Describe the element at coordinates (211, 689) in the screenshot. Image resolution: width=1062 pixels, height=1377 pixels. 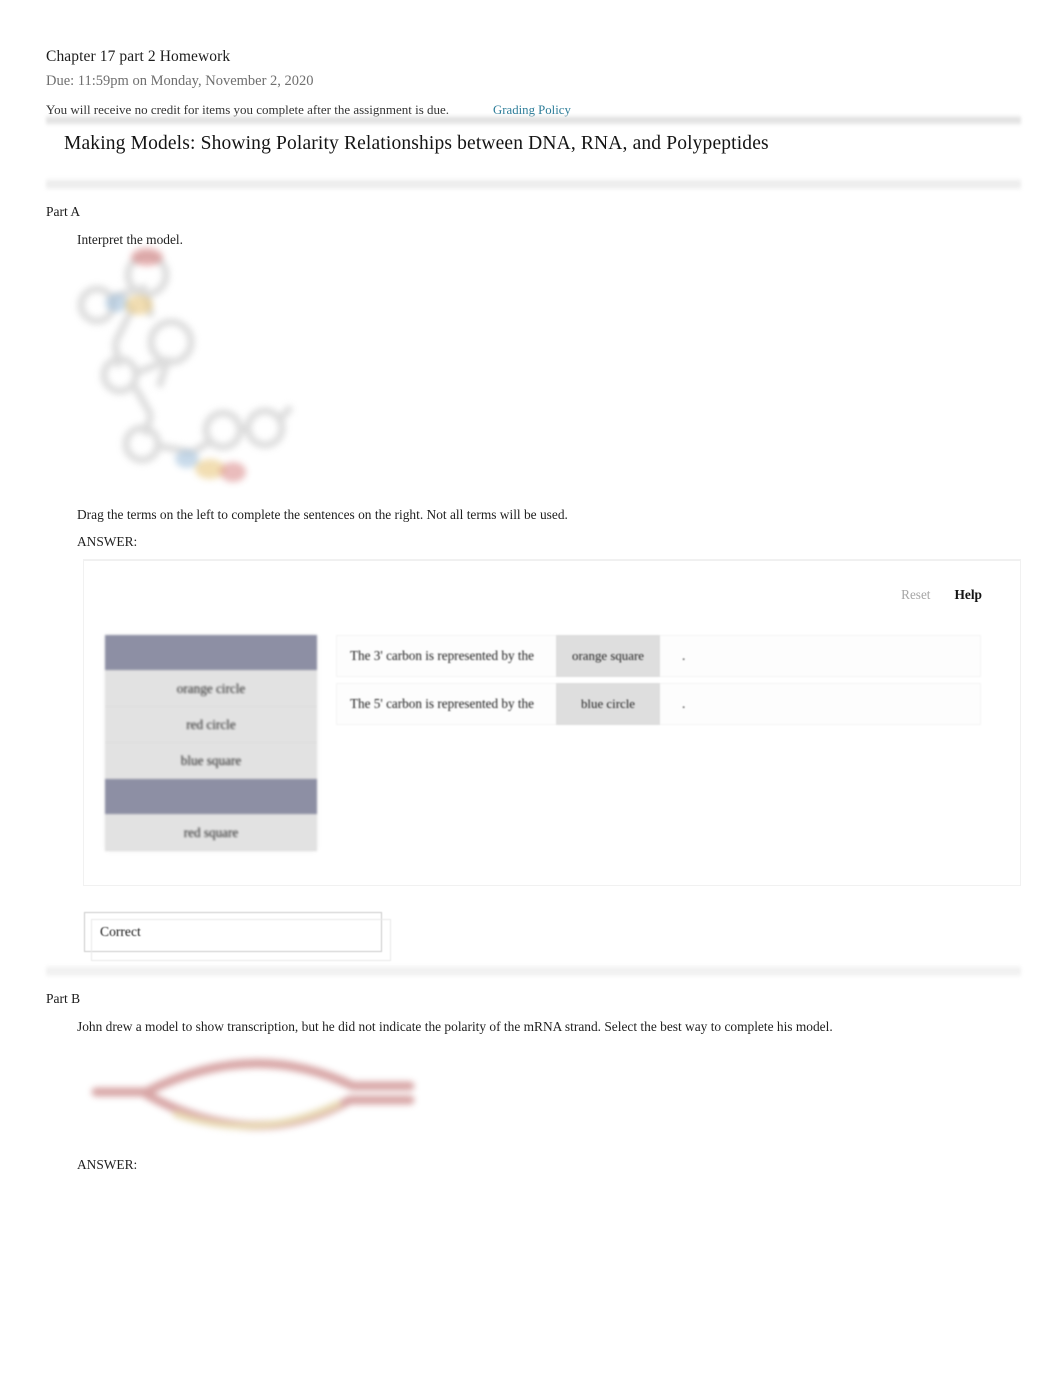
I see `term-bank-item: orange circle` at that location.